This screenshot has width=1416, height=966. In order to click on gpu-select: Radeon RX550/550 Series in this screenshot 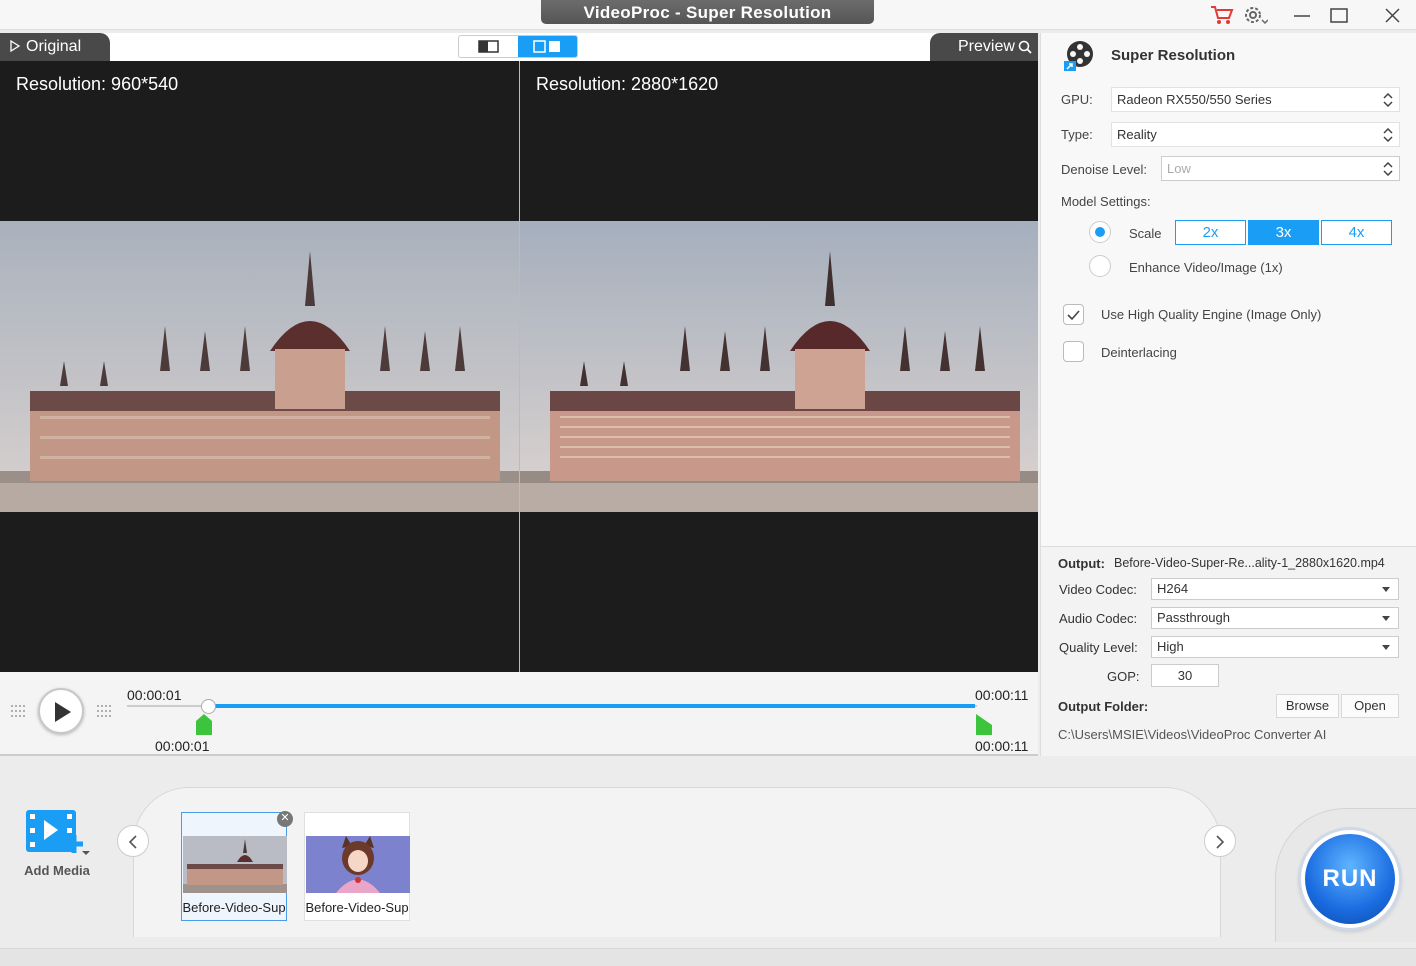, I will do `click(1255, 99)`.